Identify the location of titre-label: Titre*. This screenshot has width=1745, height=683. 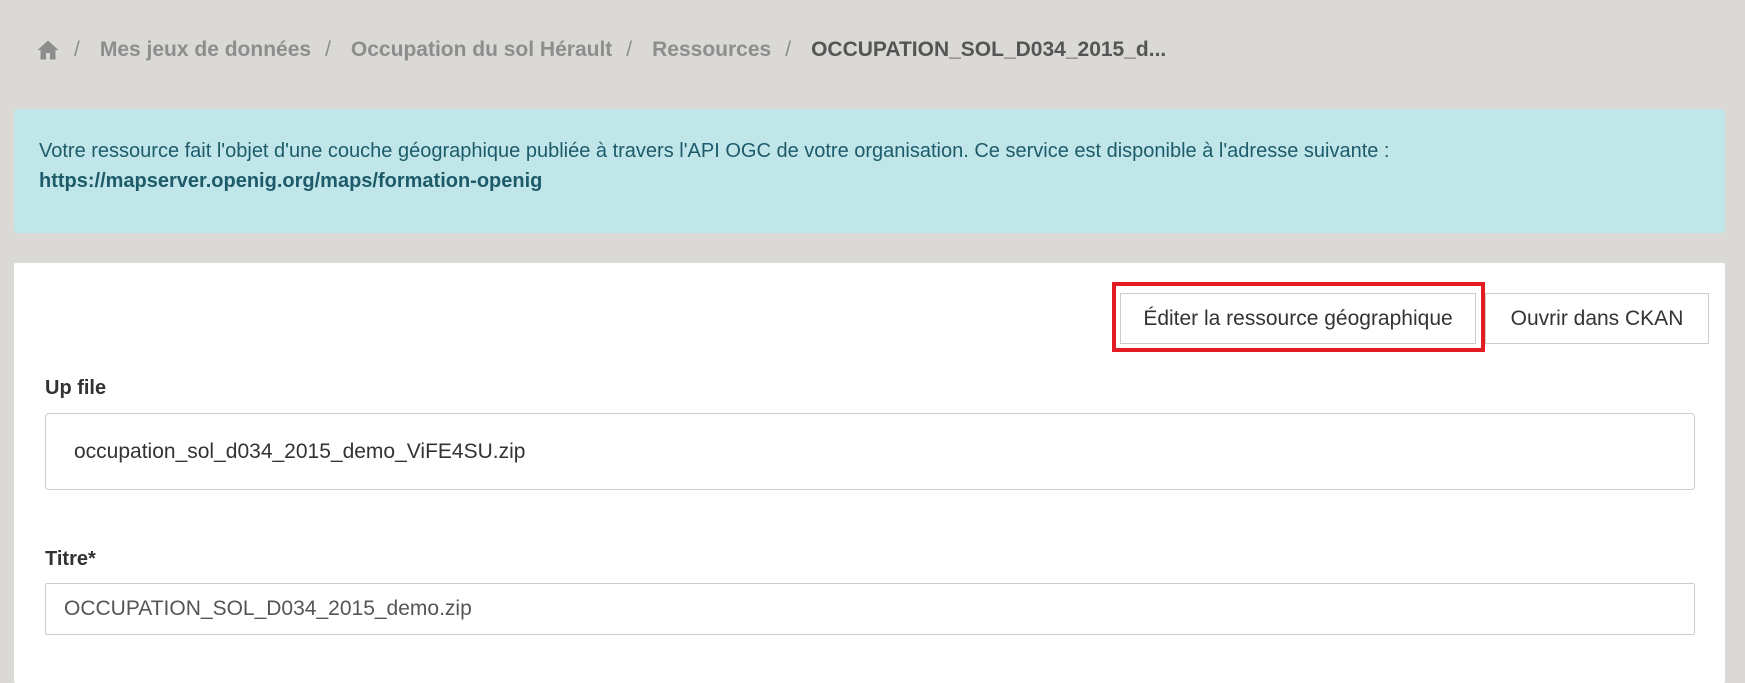
(70, 559).